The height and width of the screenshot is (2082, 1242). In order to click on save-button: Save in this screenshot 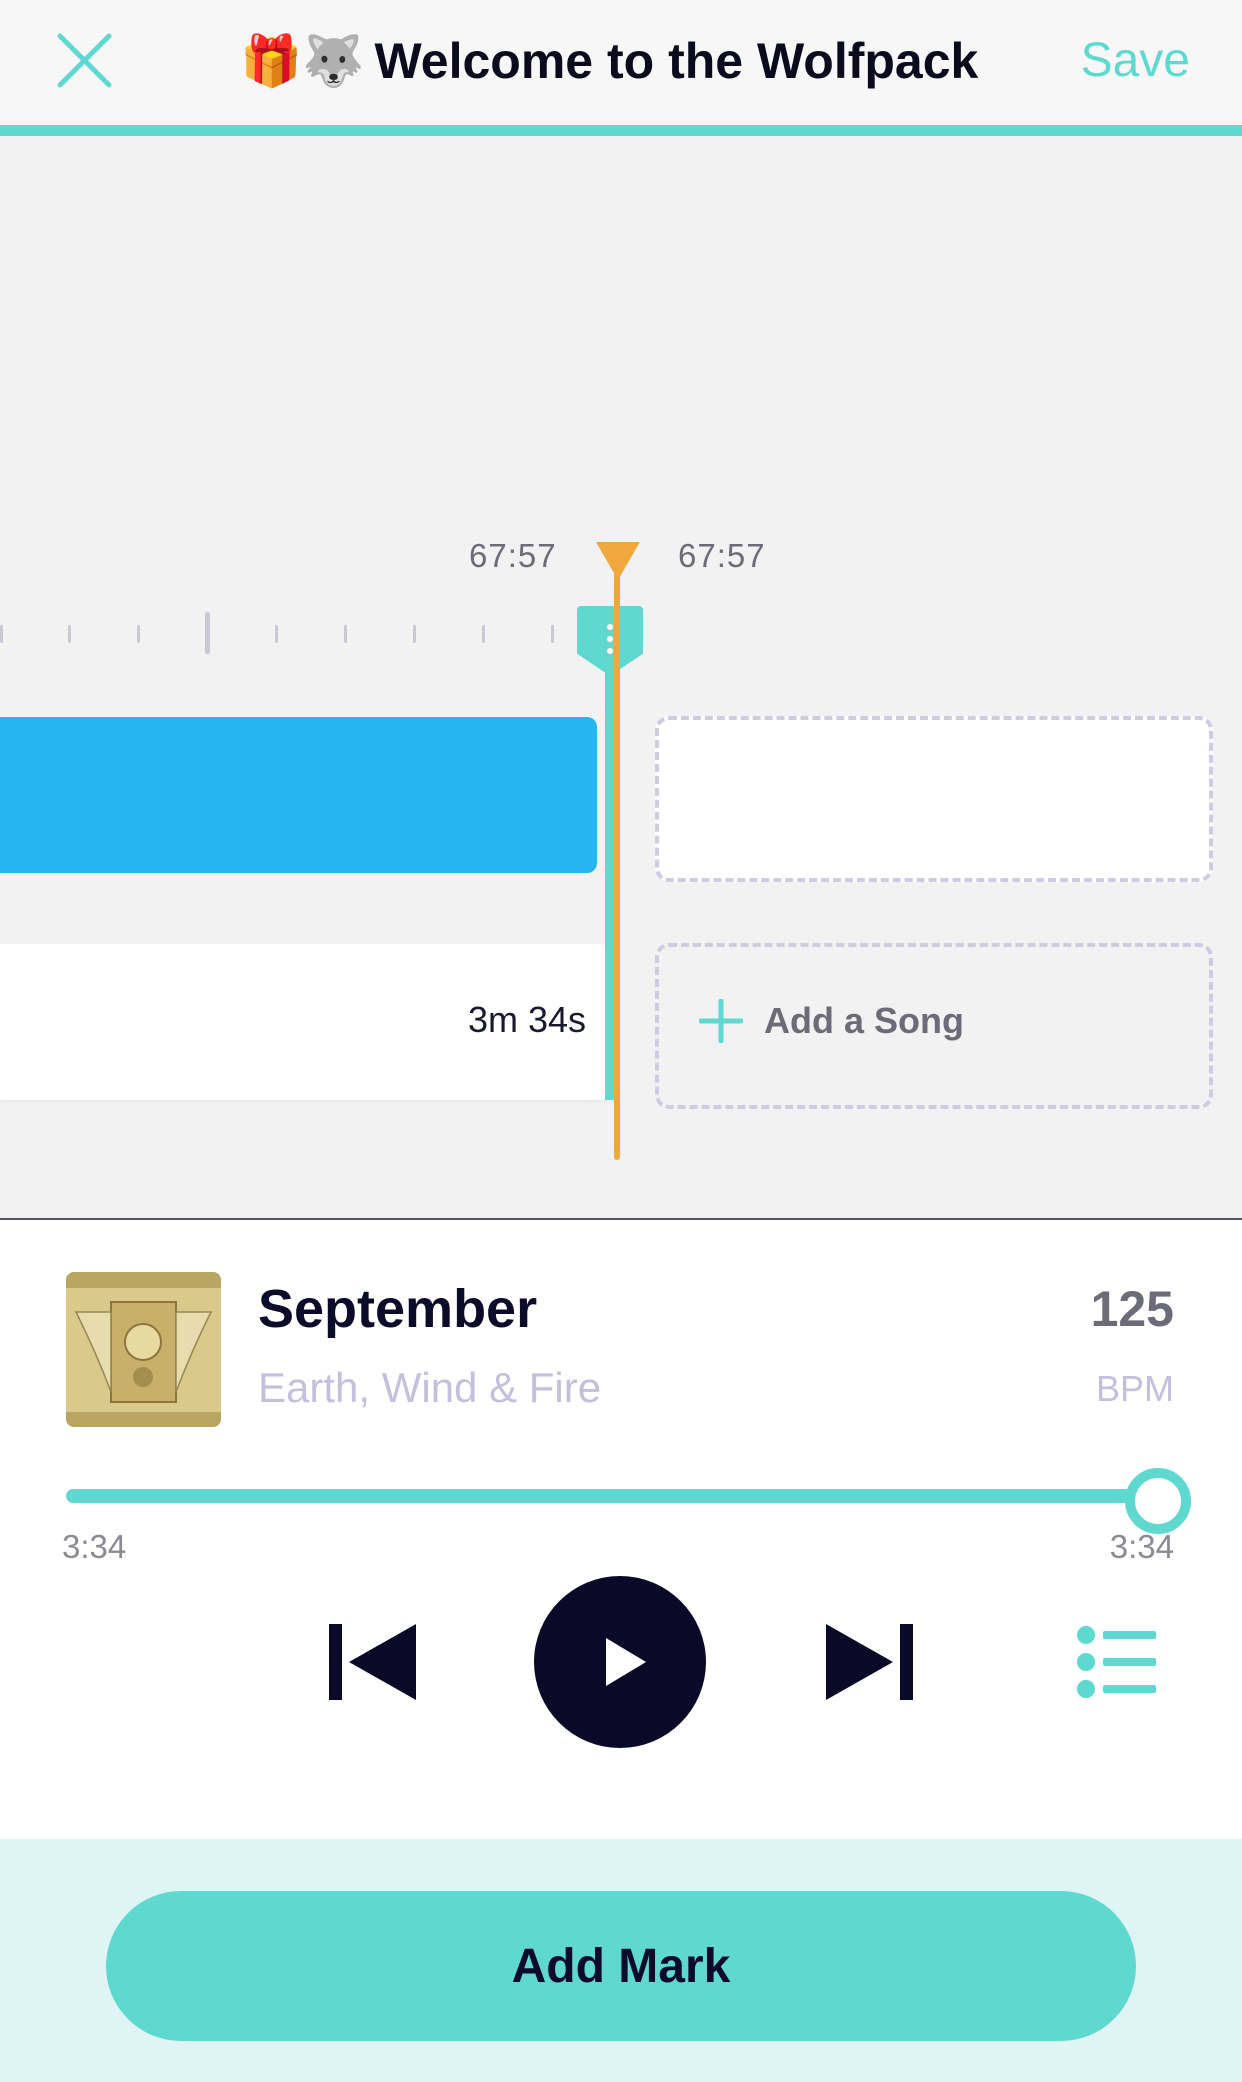, I will do `click(1120, 60)`.